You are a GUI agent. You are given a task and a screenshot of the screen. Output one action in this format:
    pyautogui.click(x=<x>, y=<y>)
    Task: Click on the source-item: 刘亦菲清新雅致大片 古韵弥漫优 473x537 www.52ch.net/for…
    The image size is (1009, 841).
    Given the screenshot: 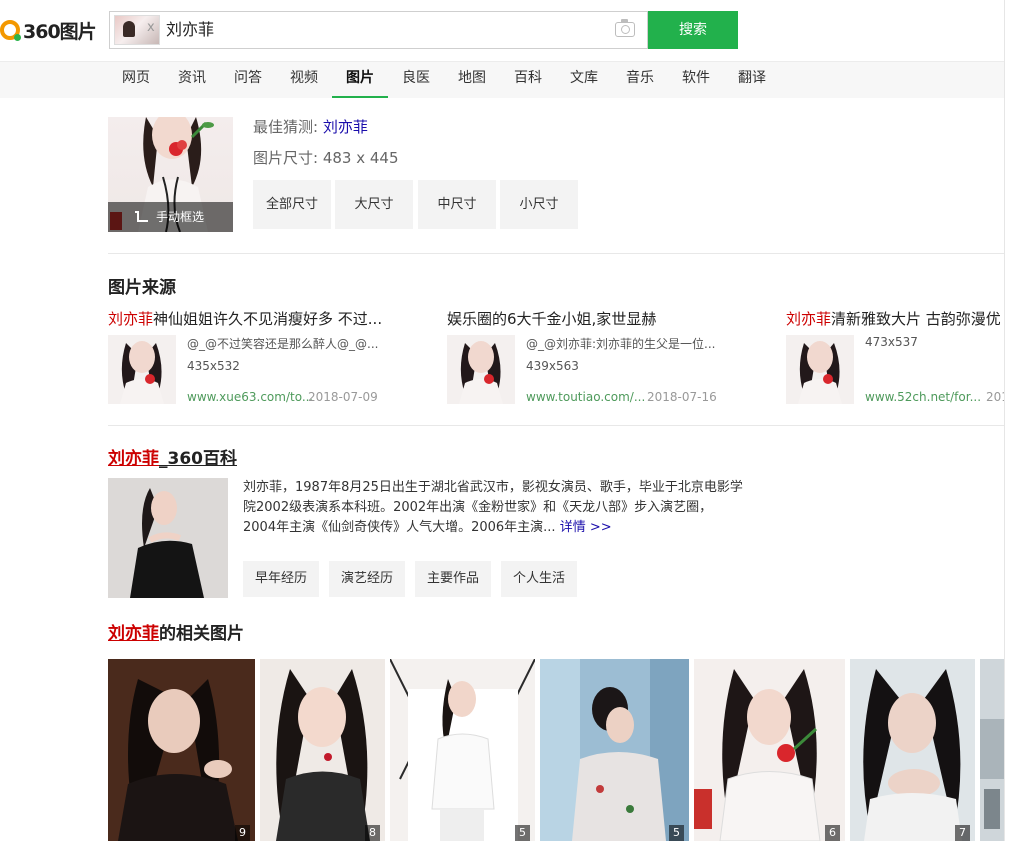 What is the action you would take?
    pyautogui.click(x=895, y=358)
    